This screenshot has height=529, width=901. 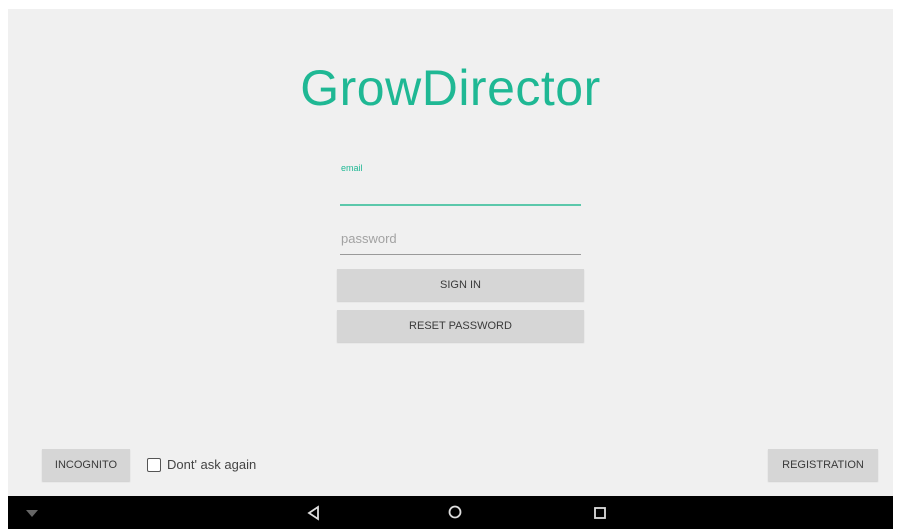 What do you see at coordinates (352, 168) in the screenshot?
I see `email-label: email` at bounding box center [352, 168].